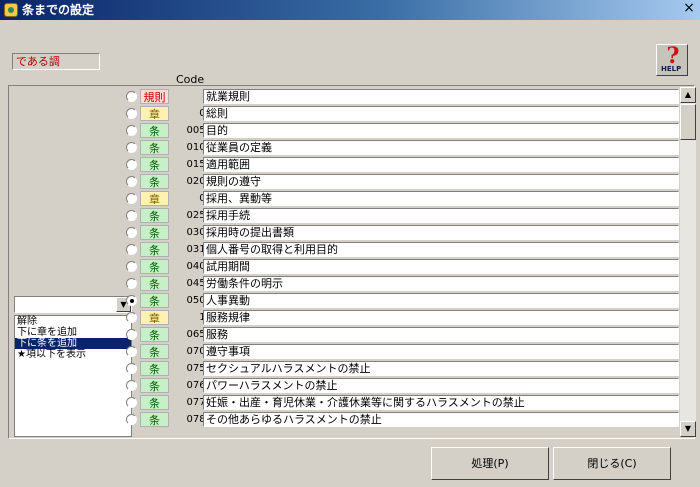  I want to click on rule-row: 条 0500 人事異動, so click(400, 300).